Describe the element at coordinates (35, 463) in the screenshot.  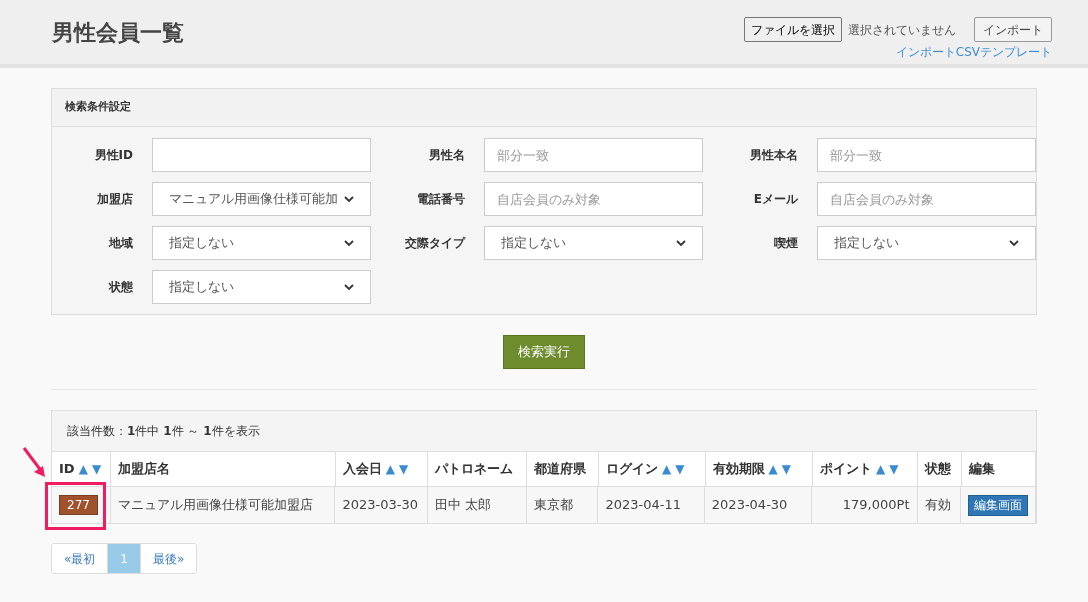
I see `annotation-arrow` at that location.